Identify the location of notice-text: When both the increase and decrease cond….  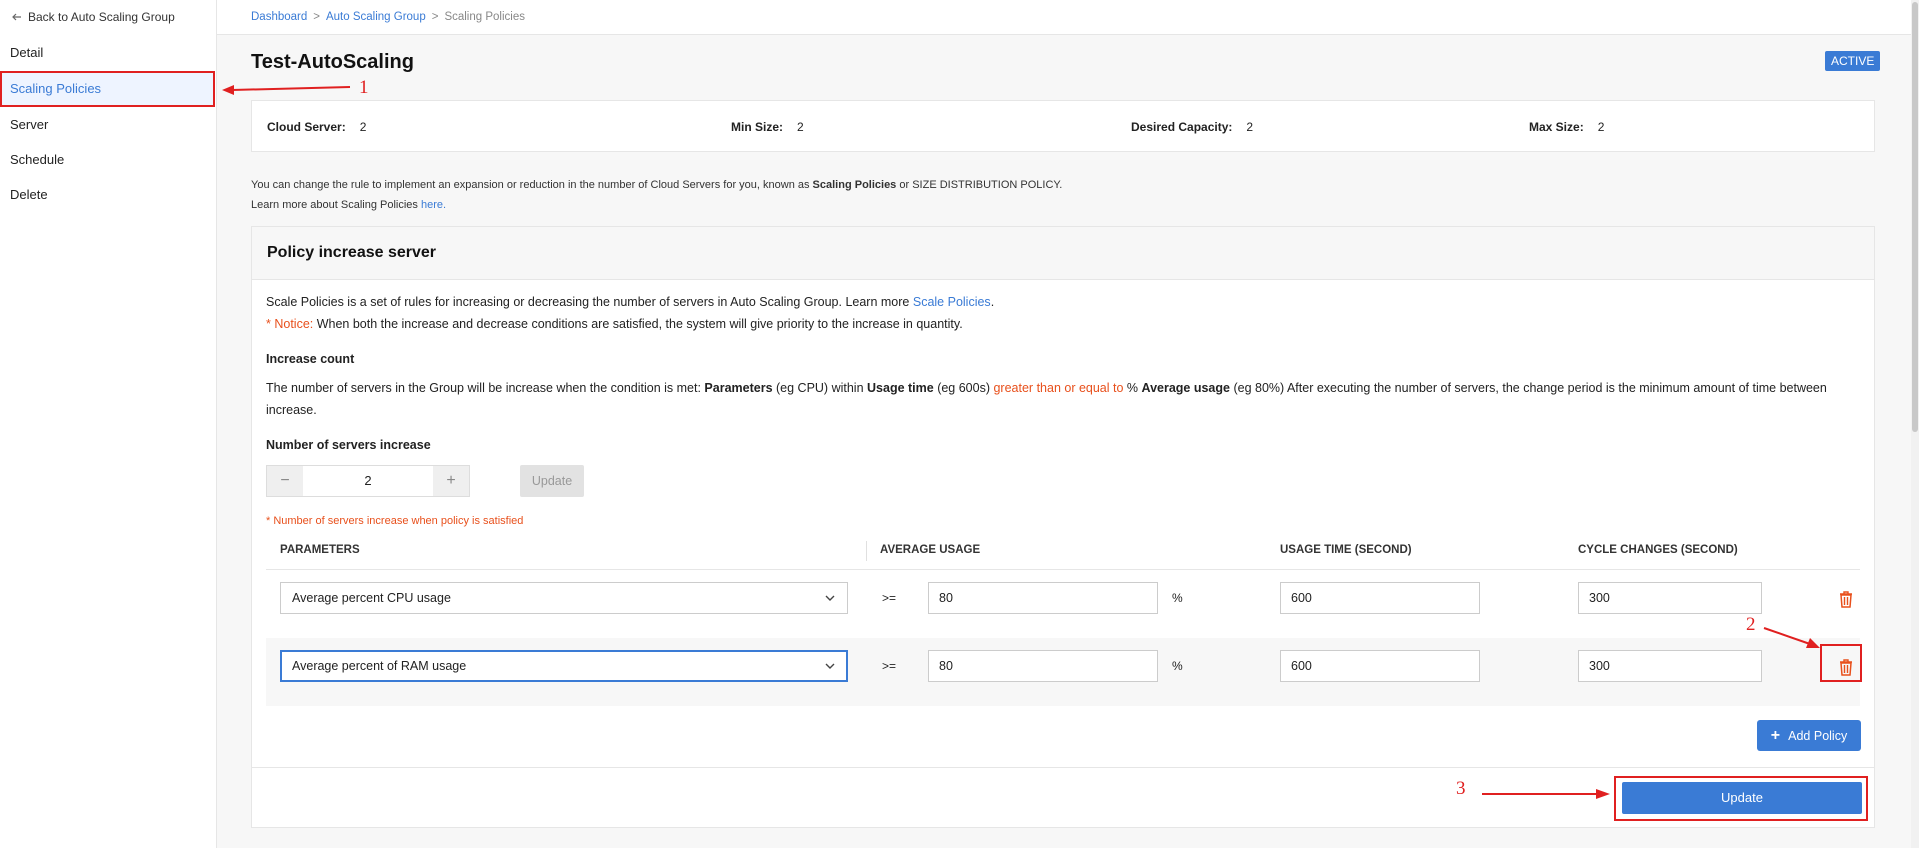
(638, 324).